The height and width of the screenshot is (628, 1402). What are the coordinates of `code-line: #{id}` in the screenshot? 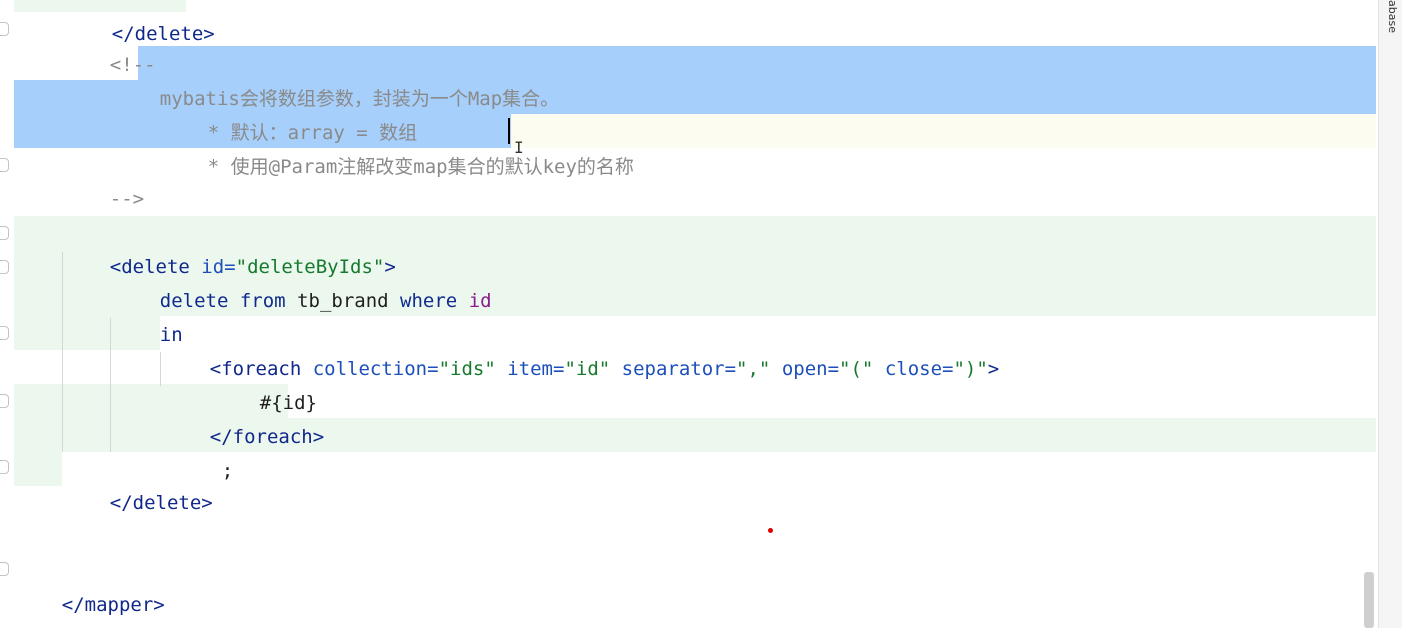 It's located at (265, 383).